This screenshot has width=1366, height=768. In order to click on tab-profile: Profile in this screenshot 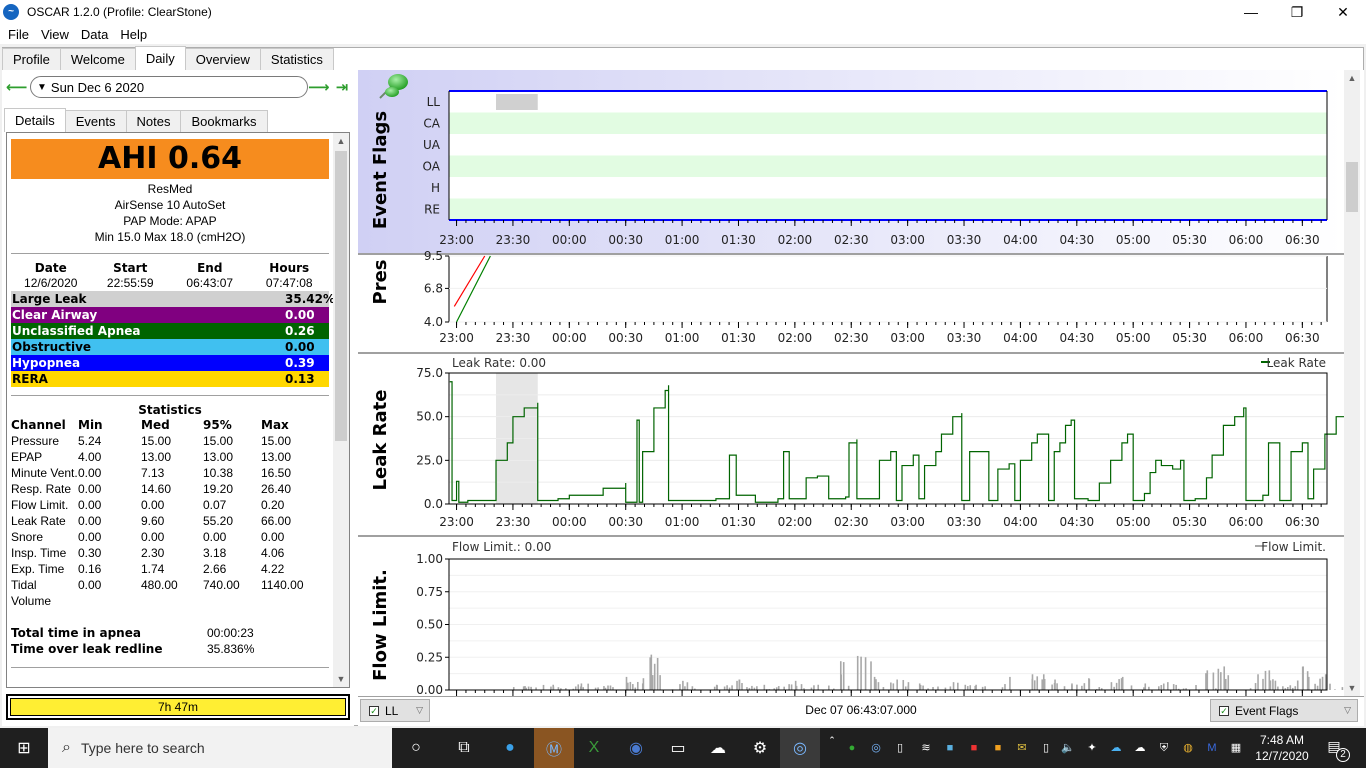, I will do `click(31, 59)`.